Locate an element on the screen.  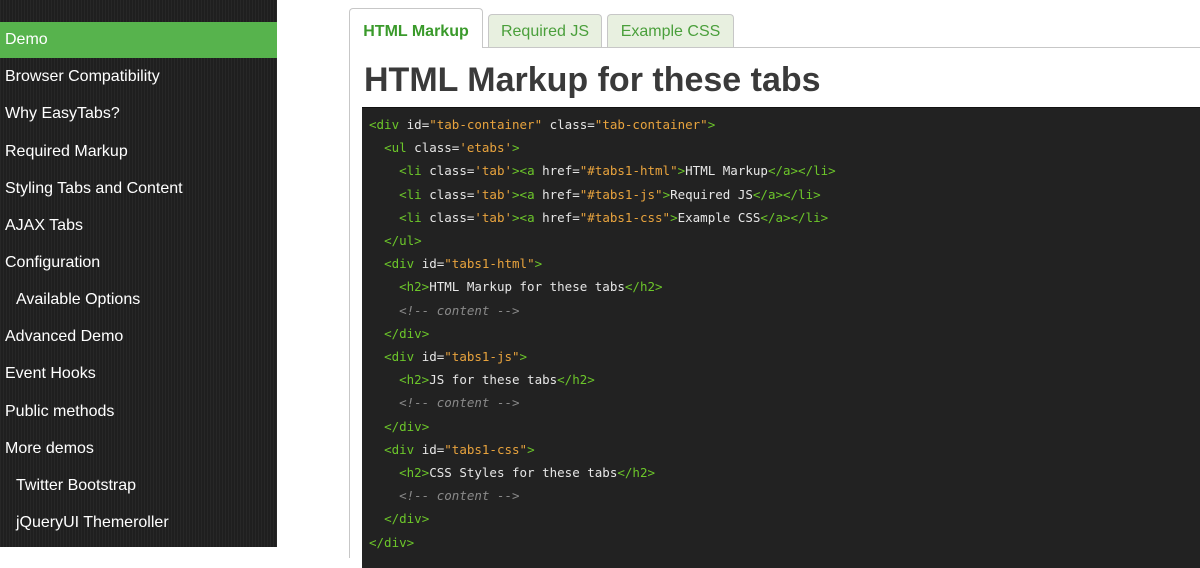
code-line: <div id="tabs1-js"> is located at coordinates (448, 356).